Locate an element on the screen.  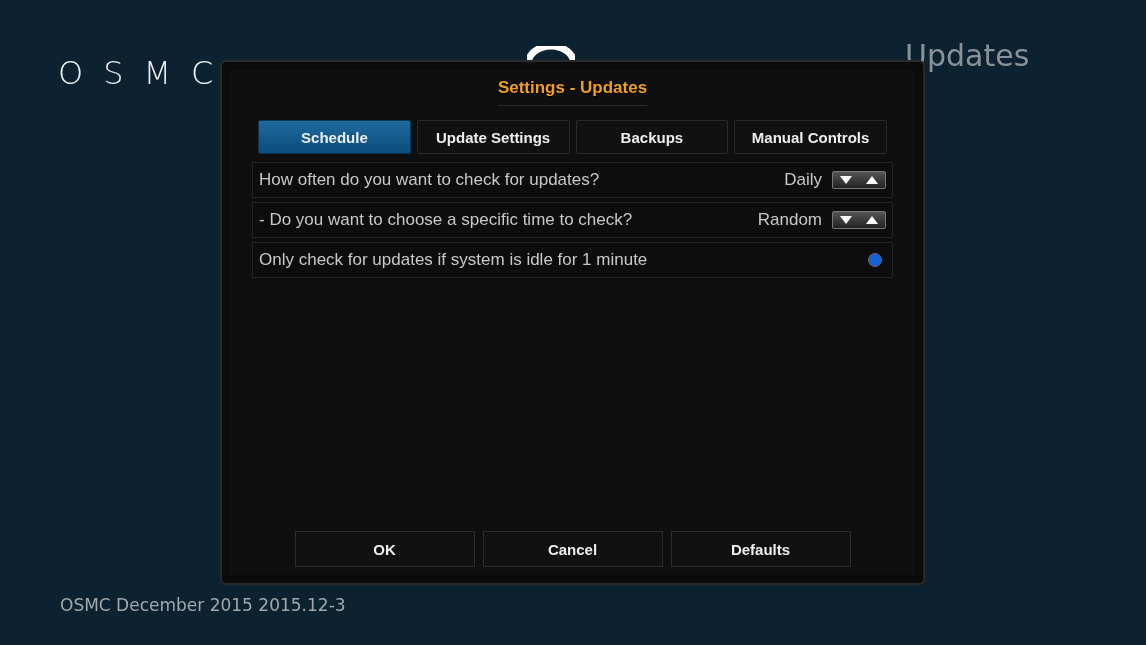
dialog-button: OK is located at coordinates (384, 549).